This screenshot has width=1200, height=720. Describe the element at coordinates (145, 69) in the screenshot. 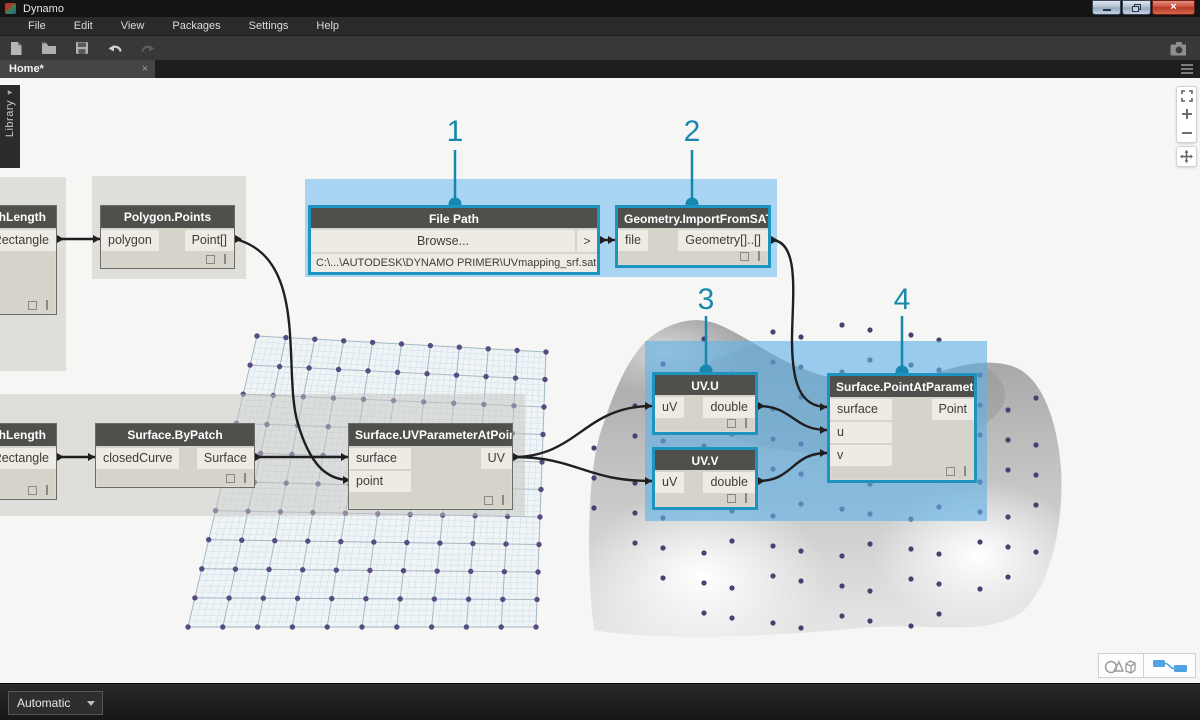

I see `tab-close-icon: ×` at that location.